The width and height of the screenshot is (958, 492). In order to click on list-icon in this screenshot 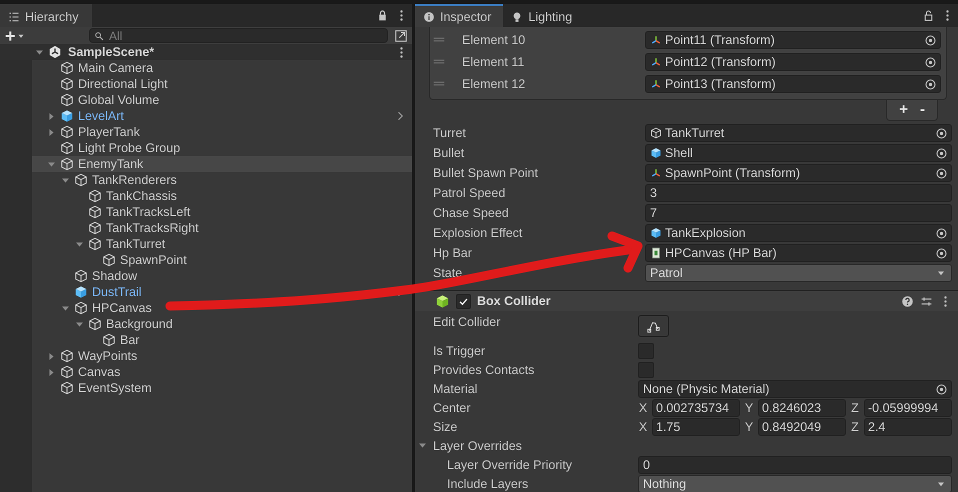, I will do `click(14, 16)`.